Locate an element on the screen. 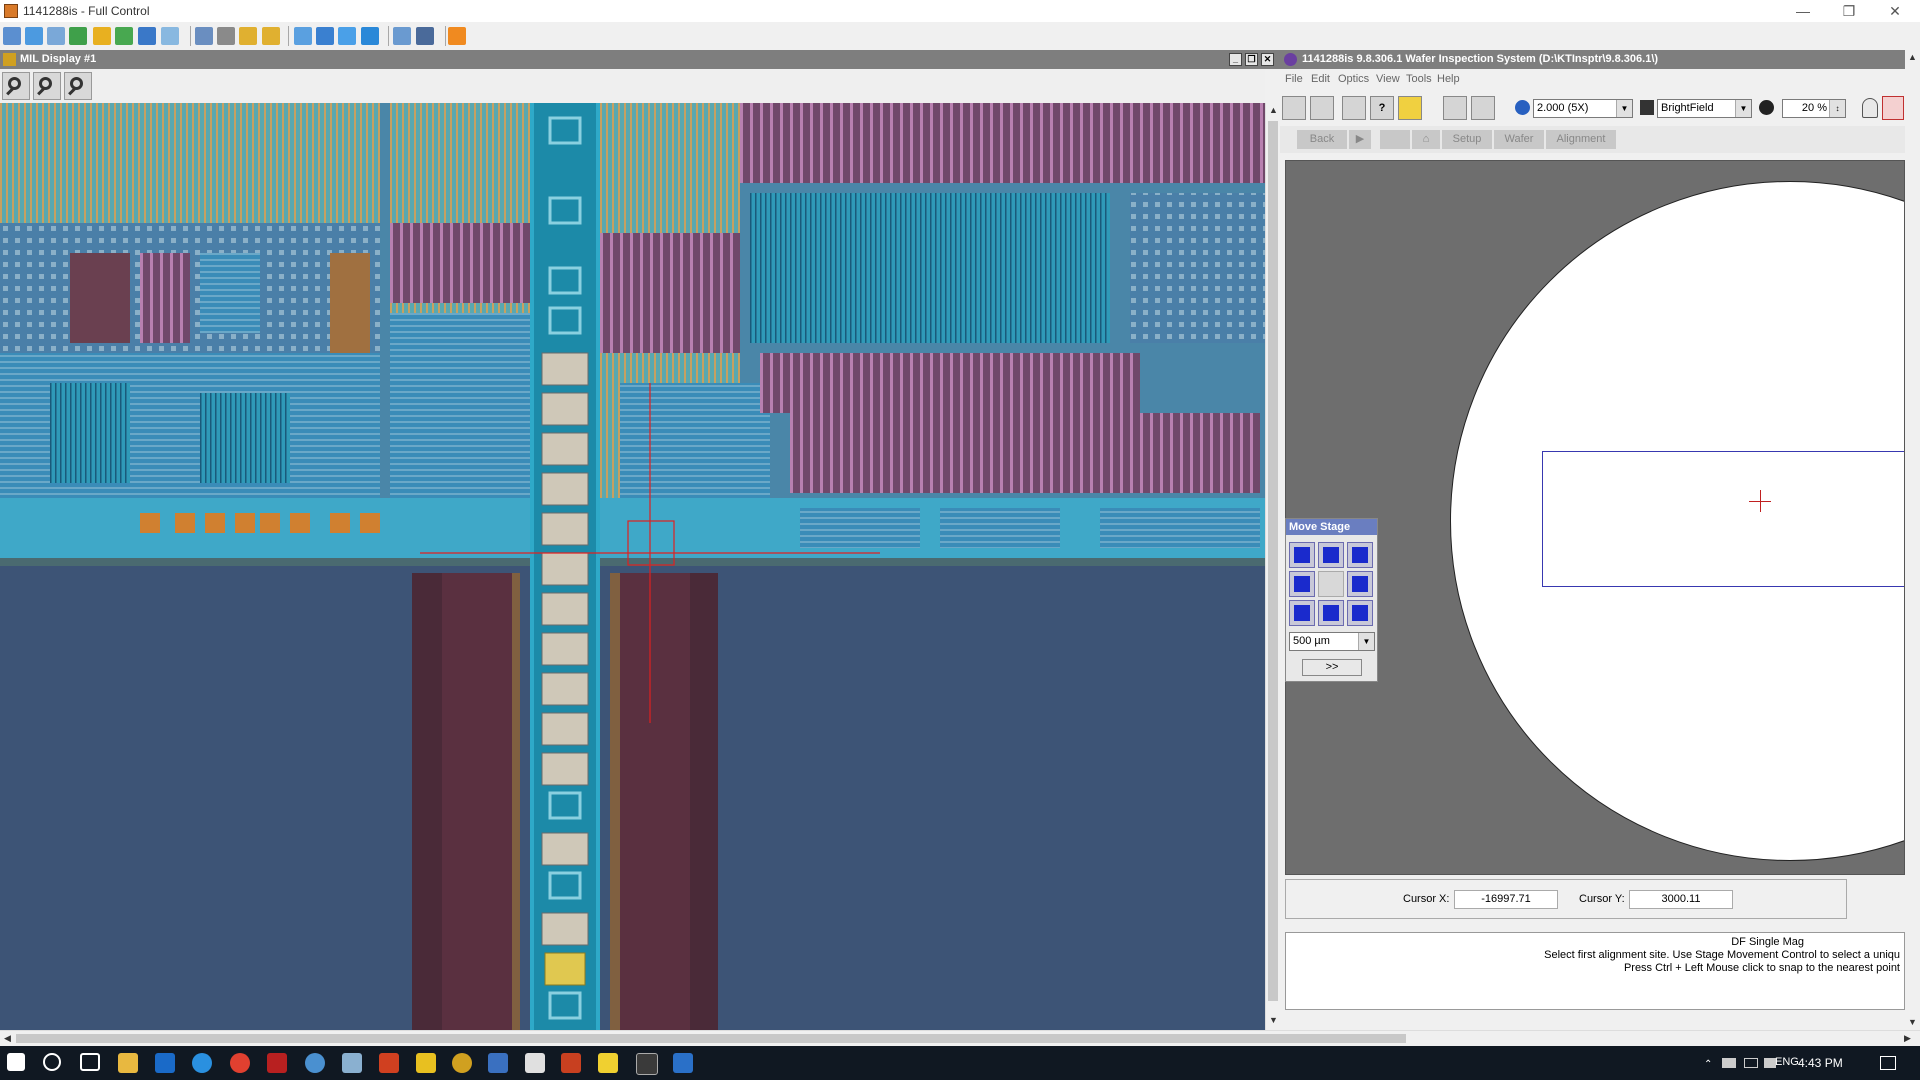  scroll-thumb is located at coordinates (1273, 561).